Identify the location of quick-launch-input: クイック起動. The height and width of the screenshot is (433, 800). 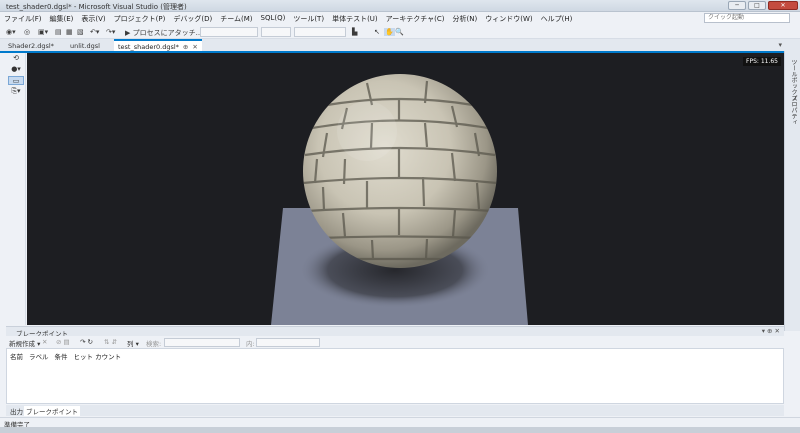
(747, 18).